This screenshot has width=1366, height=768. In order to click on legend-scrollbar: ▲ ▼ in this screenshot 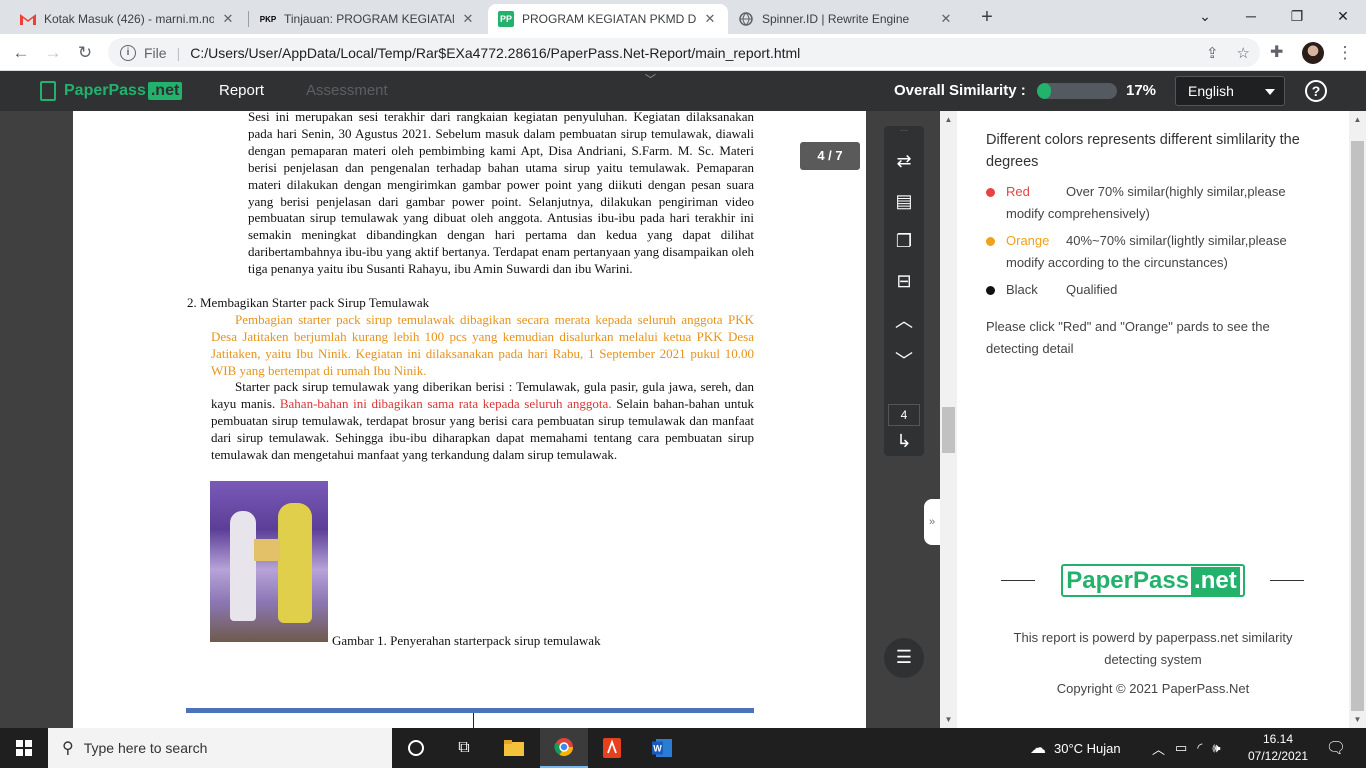, I will do `click(1357, 419)`.